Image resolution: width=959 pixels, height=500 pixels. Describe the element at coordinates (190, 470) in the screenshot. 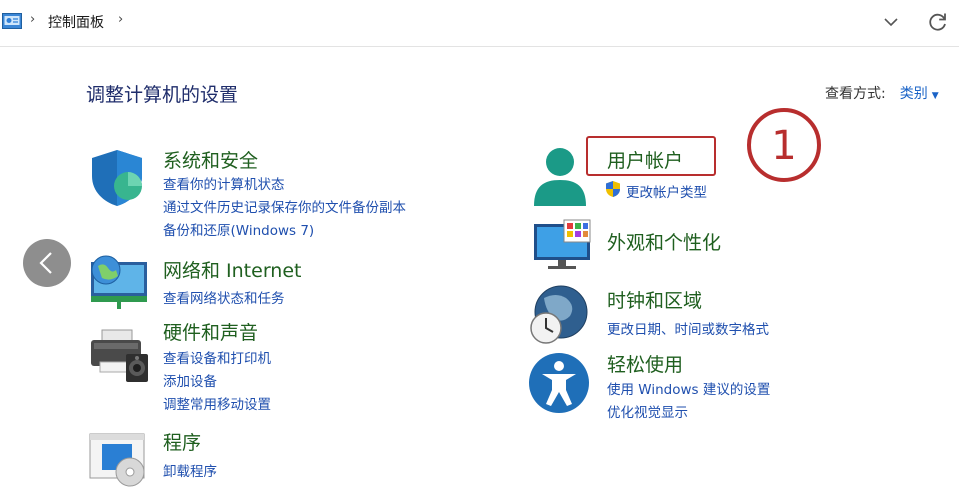

I see `link-uninstall-program: 卸载程序` at that location.